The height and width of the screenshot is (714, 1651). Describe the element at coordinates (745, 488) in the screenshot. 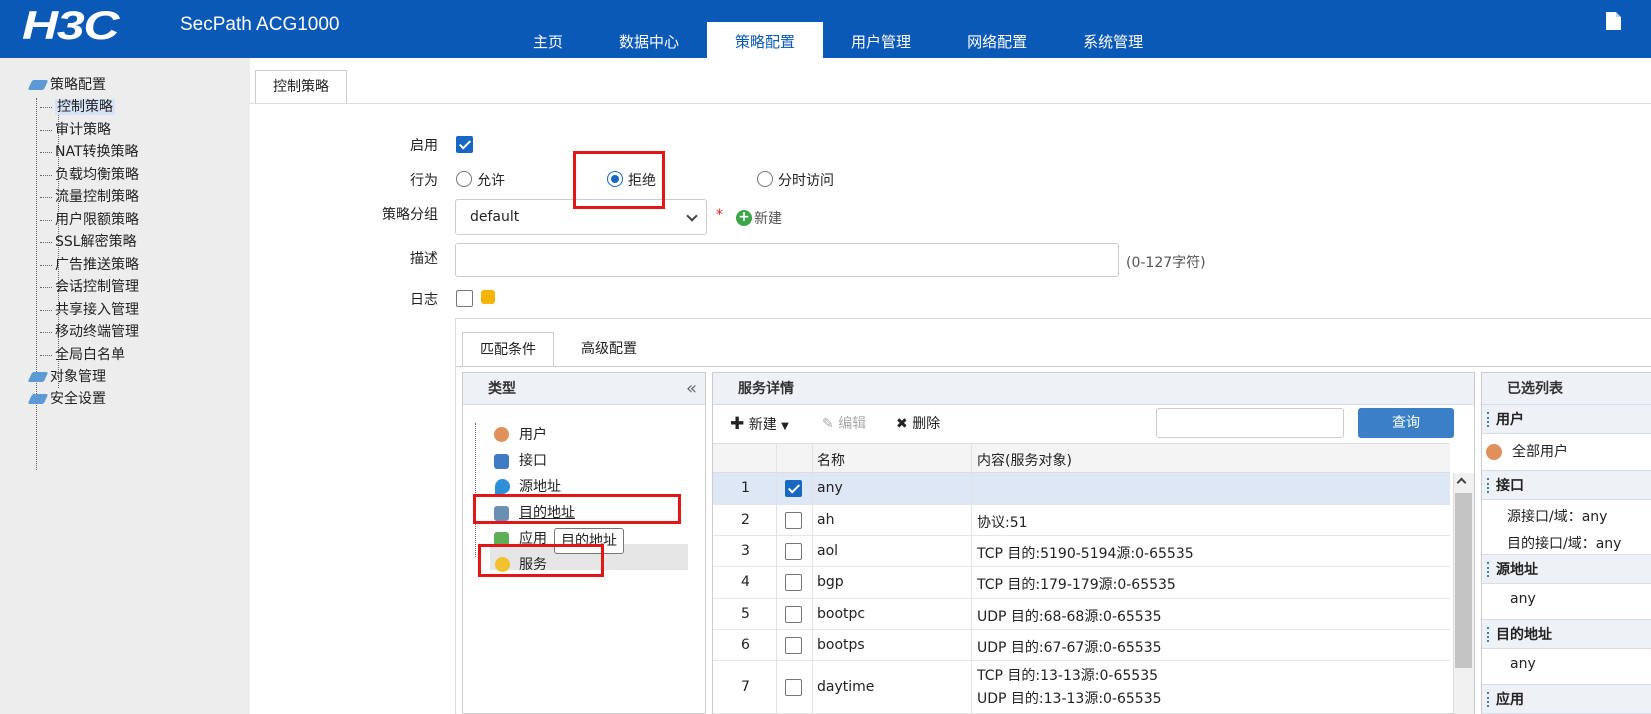

I see `row-number: 1` at that location.